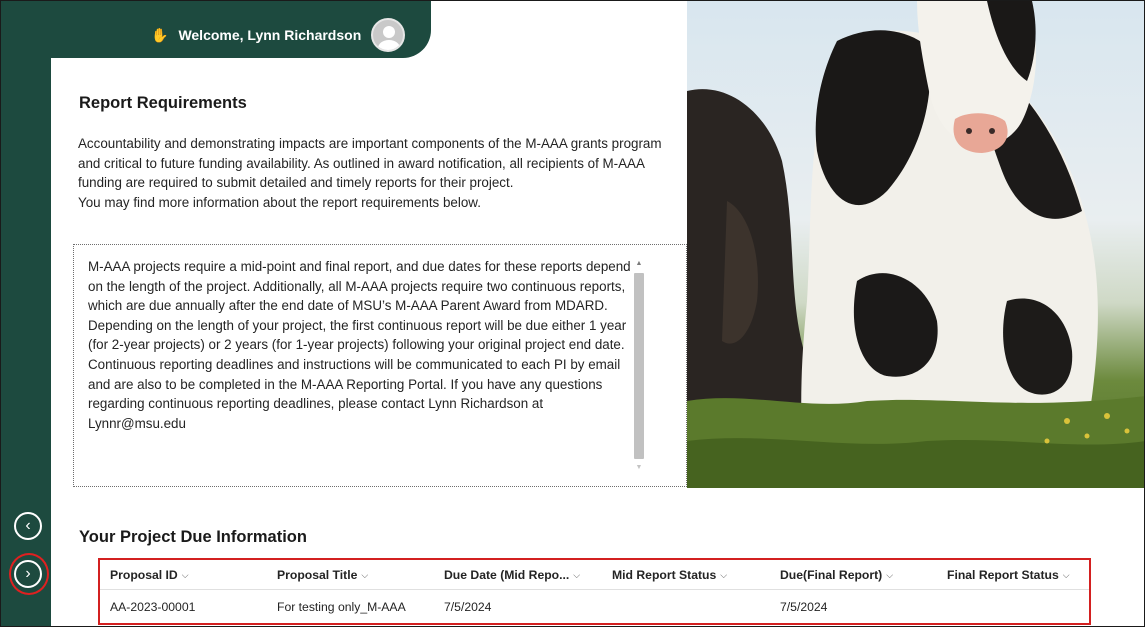  What do you see at coordinates (144, 575) in the screenshot?
I see `column-label: Proposal ID` at bounding box center [144, 575].